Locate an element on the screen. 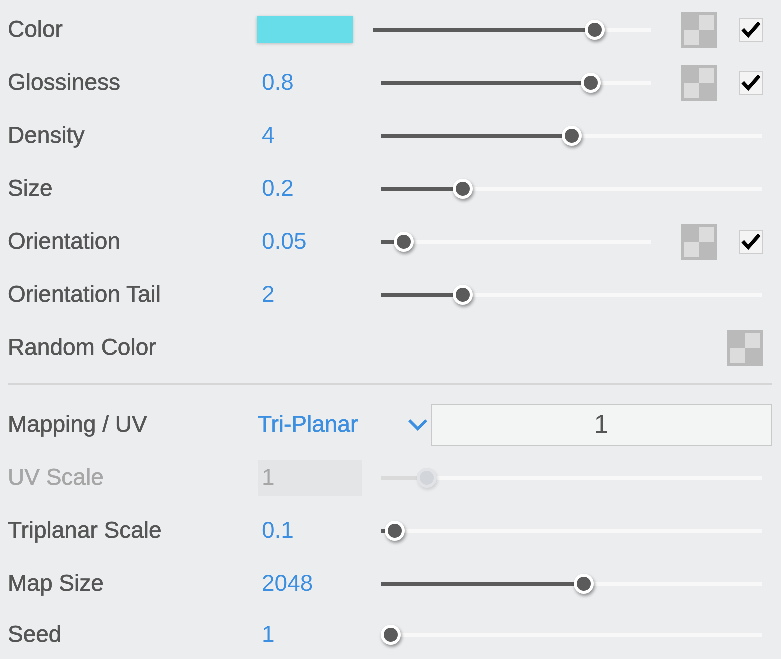  mapping-dropdown: Tri-Planar is located at coordinates (344, 425).